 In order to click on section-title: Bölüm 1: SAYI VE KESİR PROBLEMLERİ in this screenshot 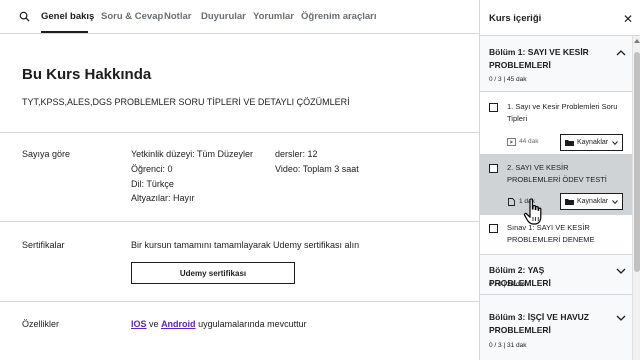, I will do `click(539, 58)`.